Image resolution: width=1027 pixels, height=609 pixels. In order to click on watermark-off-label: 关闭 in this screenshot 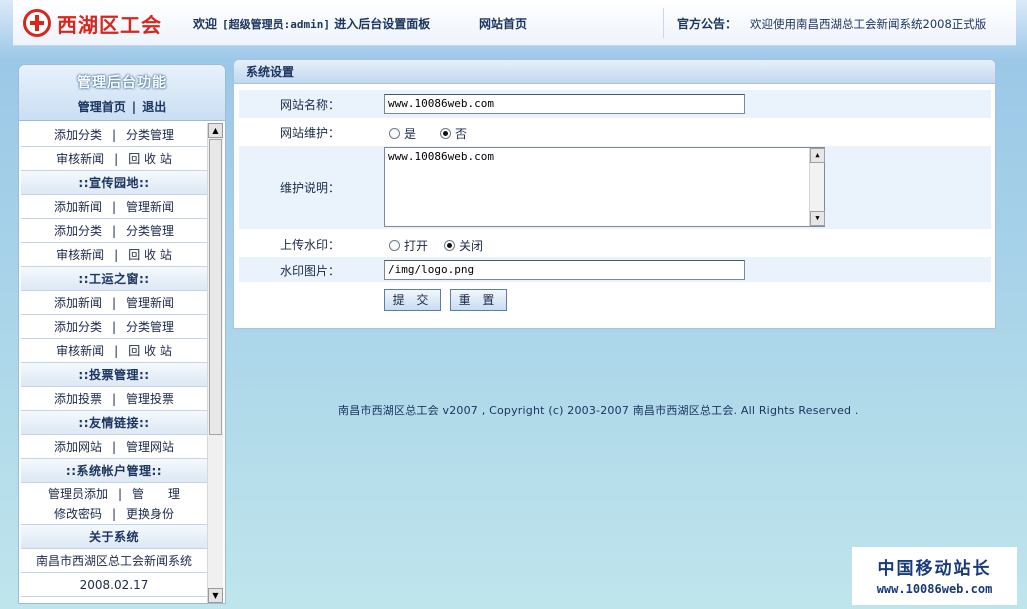, I will do `click(471, 246)`.